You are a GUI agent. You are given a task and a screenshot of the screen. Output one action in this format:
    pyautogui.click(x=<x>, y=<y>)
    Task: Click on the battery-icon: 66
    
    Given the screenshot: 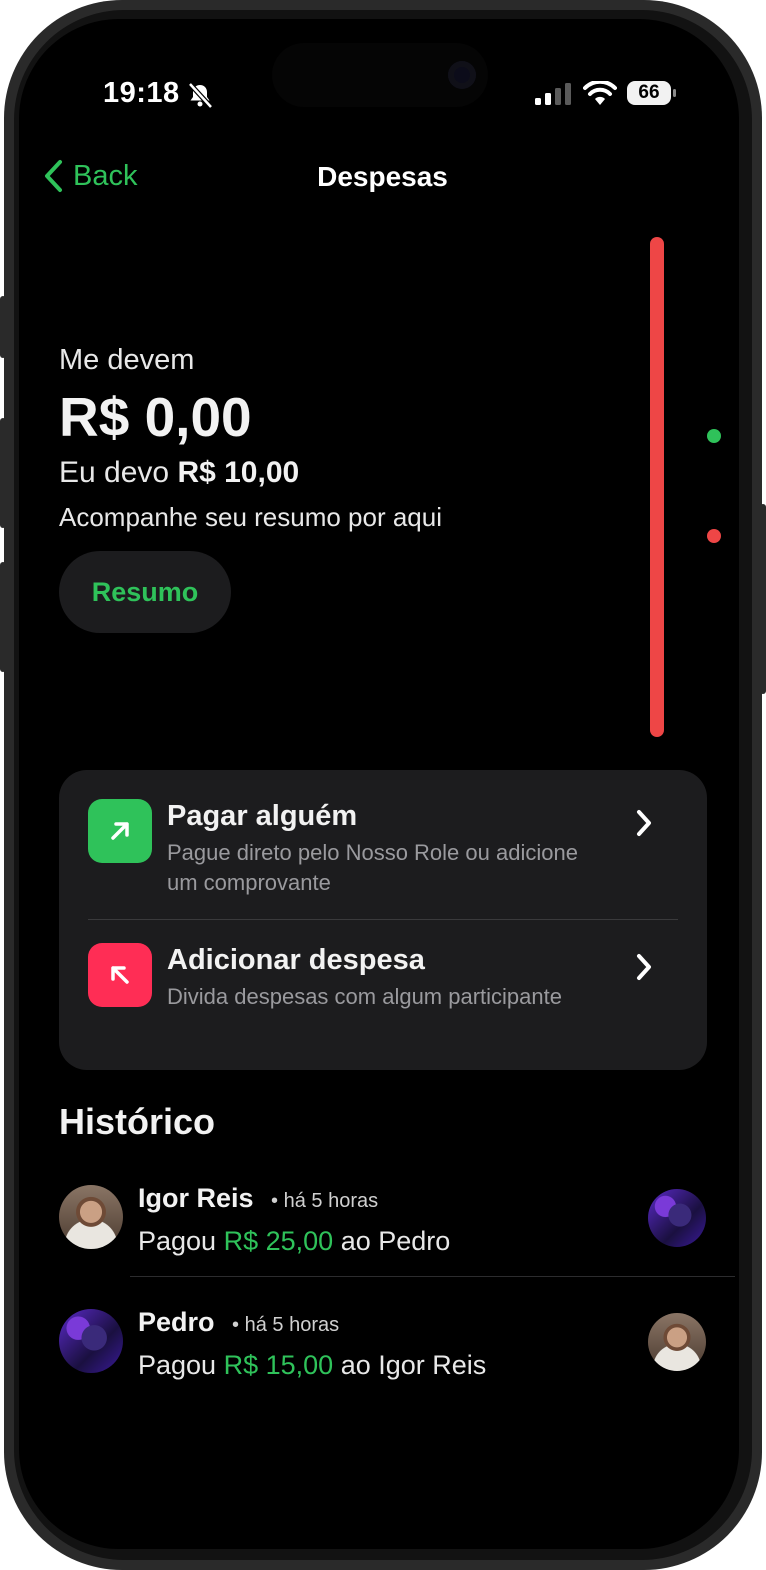 What is the action you would take?
    pyautogui.click(x=652, y=94)
    